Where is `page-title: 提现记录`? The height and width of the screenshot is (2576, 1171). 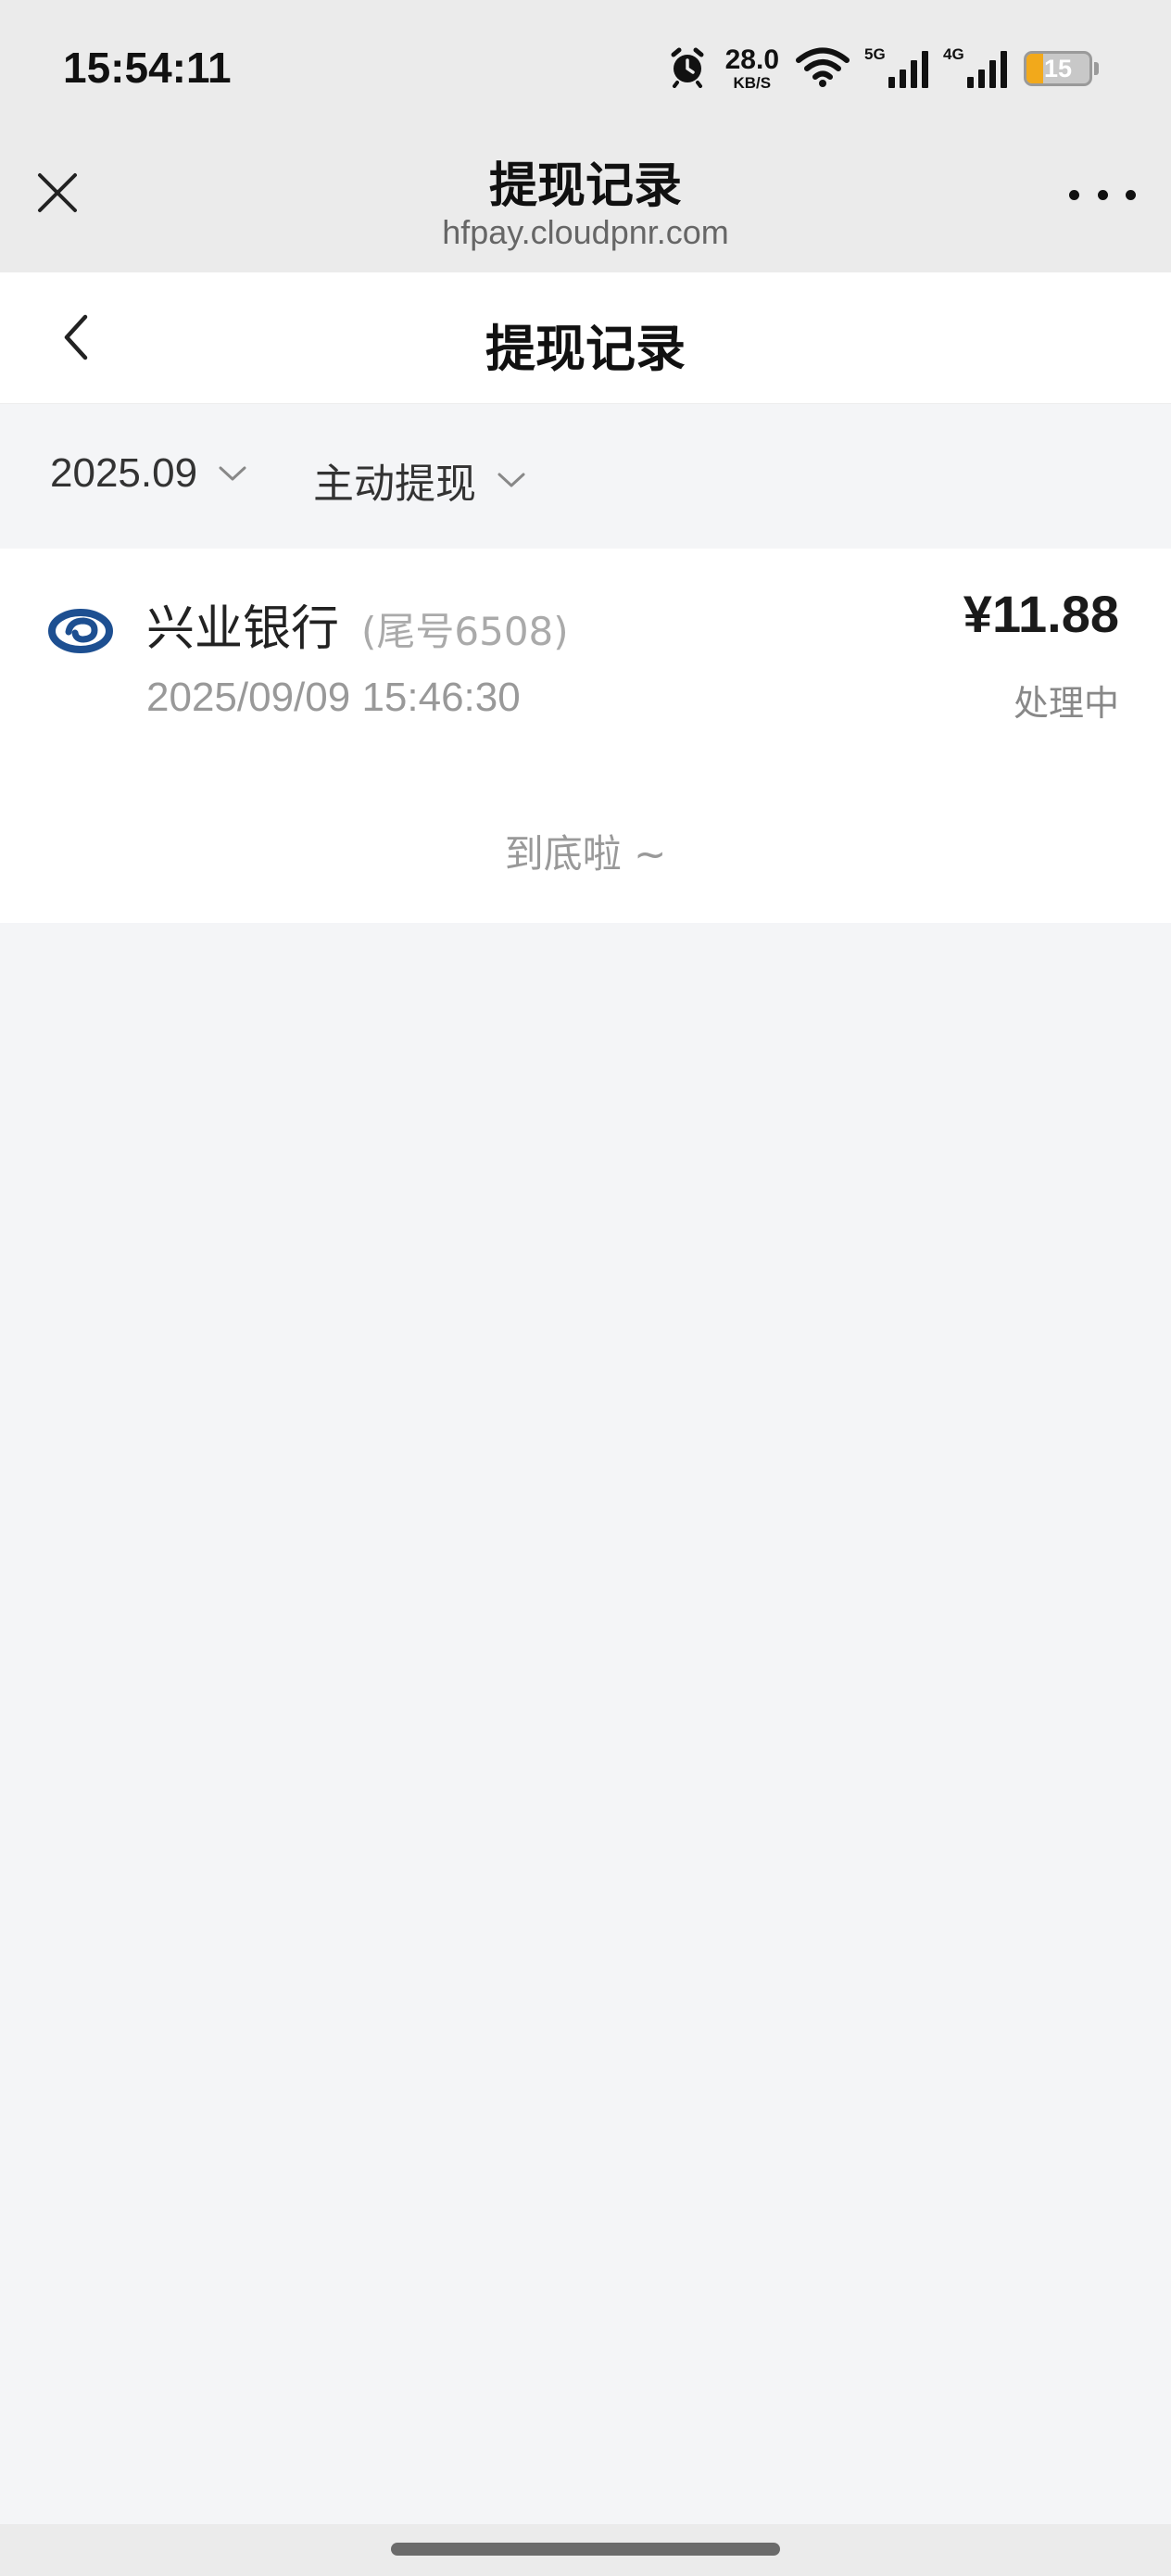
page-title: 提现记录 is located at coordinates (585, 349).